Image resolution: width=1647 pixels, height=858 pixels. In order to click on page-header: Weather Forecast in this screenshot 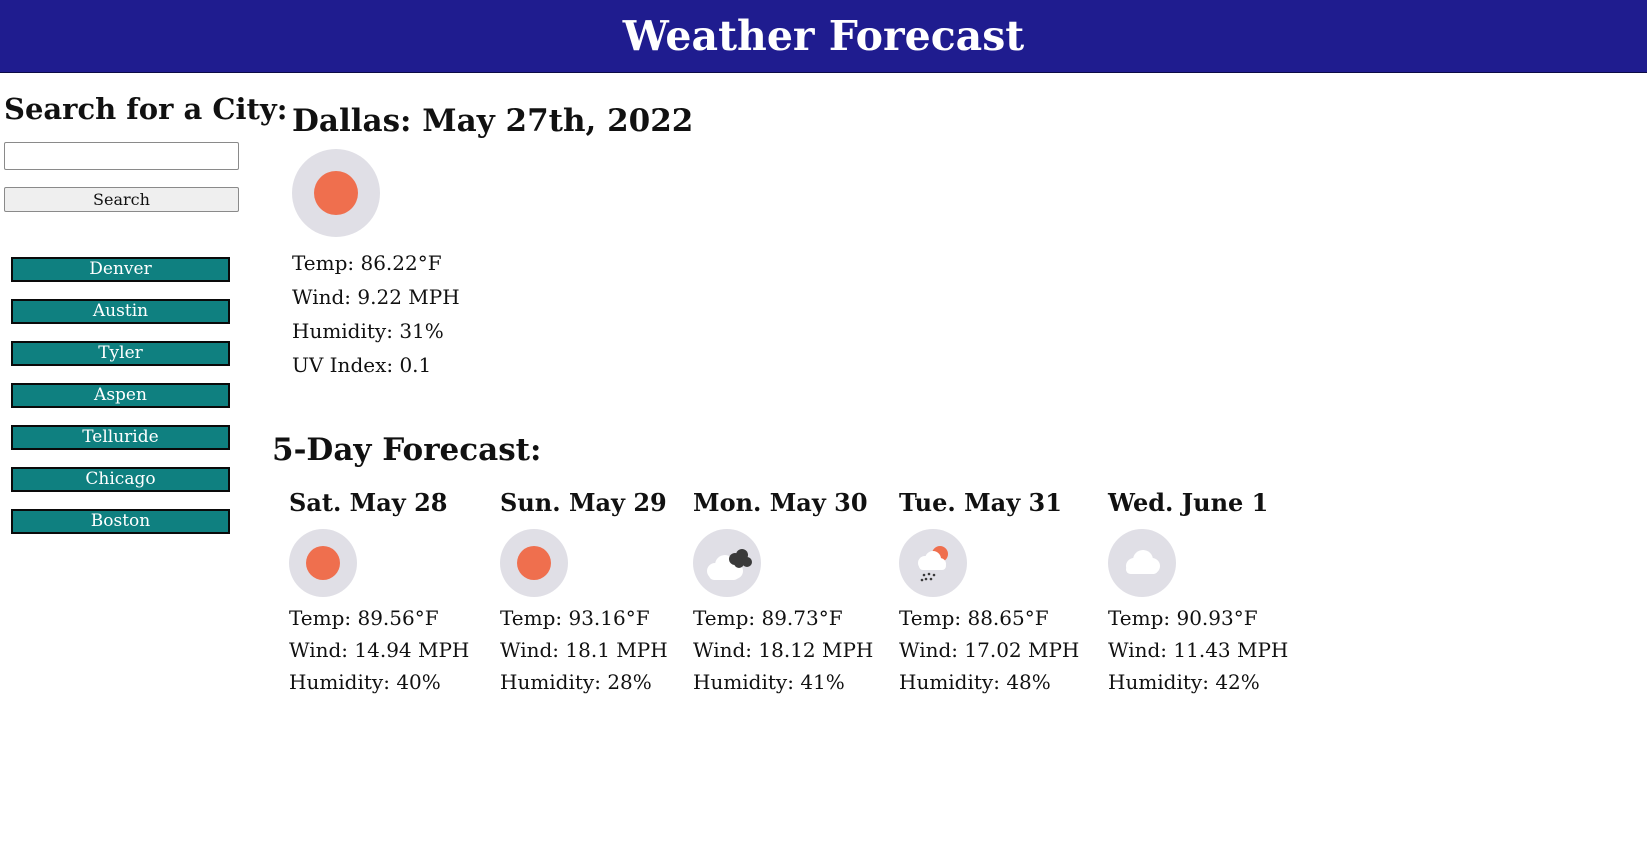, I will do `click(823, 36)`.